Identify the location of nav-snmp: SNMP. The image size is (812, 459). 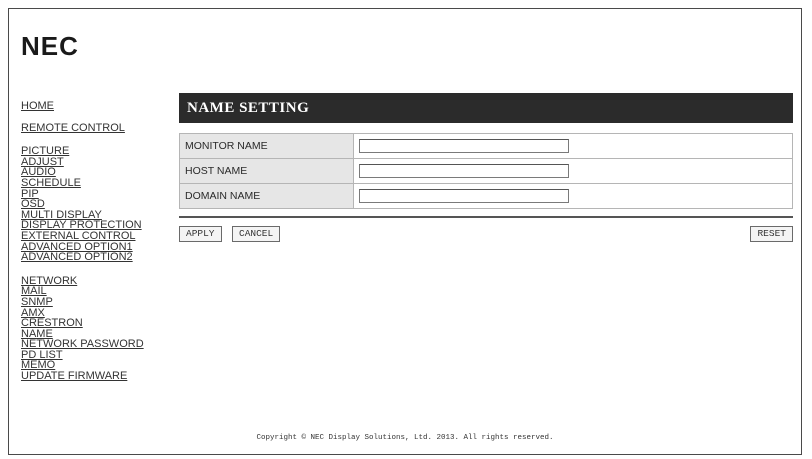
(96, 302).